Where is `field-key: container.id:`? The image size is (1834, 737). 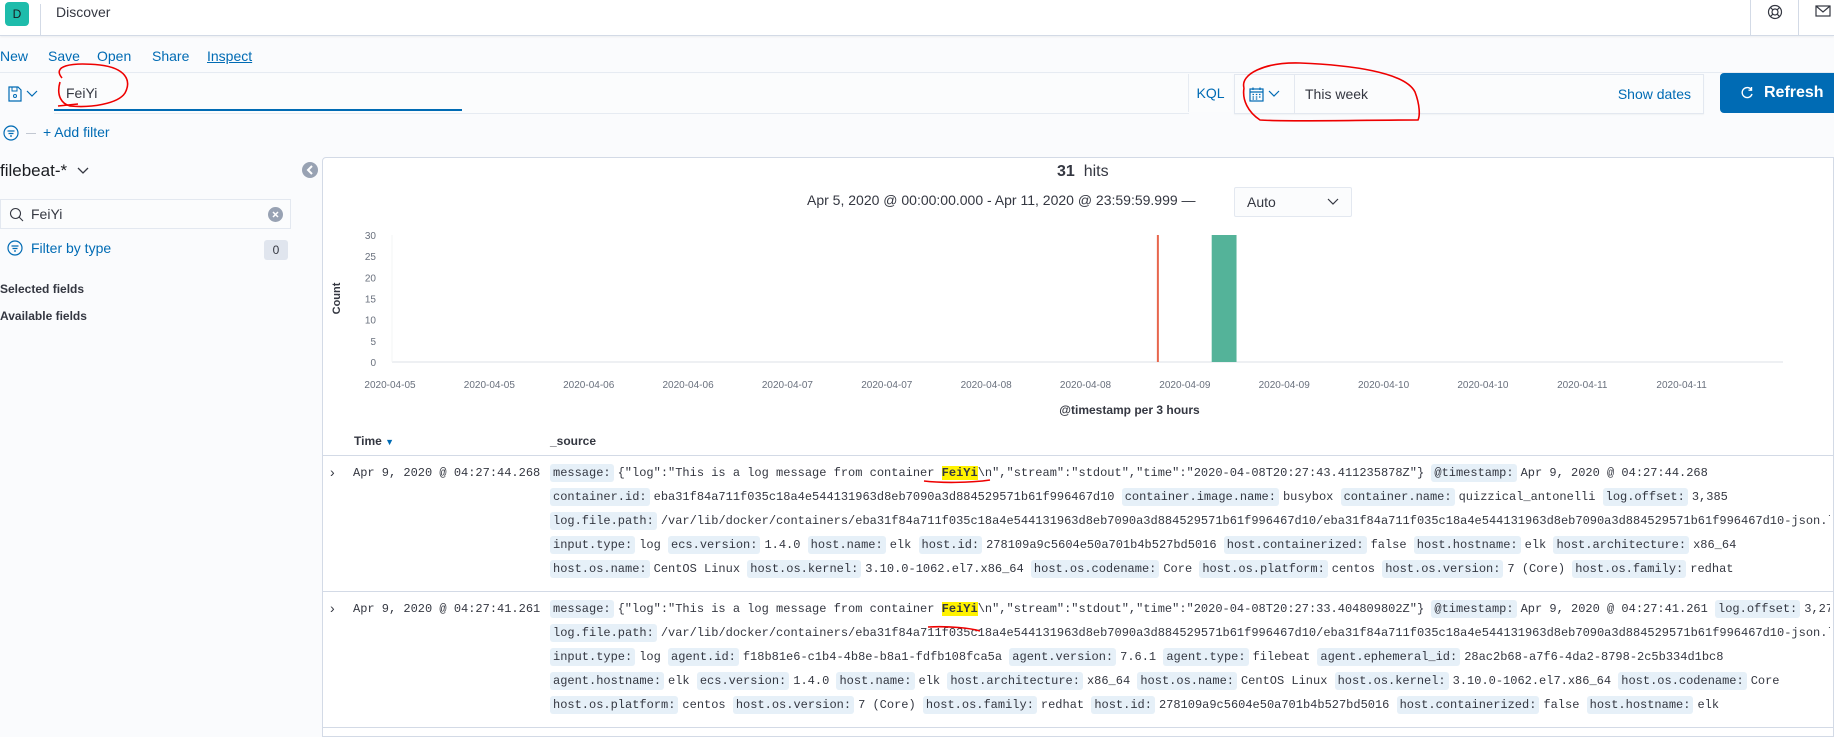
field-key: container.id: is located at coordinates (600, 497).